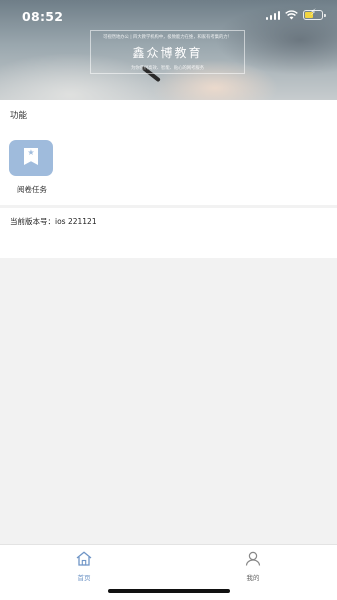 The image size is (337, 600). What do you see at coordinates (314, 14) in the screenshot?
I see `battery-icon: ⚡` at bounding box center [314, 14].